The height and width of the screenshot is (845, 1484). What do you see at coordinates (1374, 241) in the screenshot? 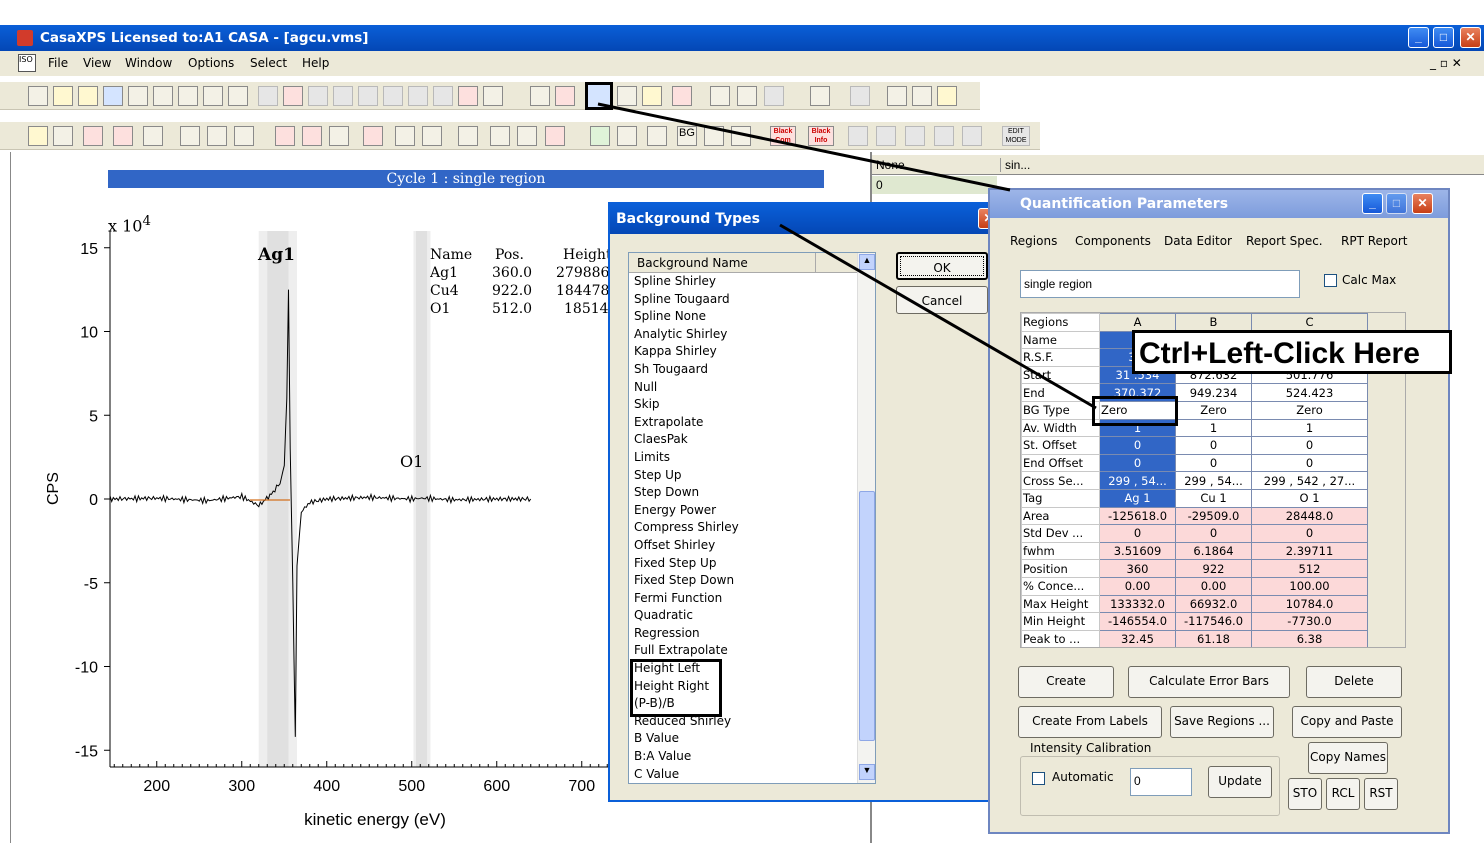
I see `tab-rpt-report: RPT Report` at bounding box center [1374, 241].